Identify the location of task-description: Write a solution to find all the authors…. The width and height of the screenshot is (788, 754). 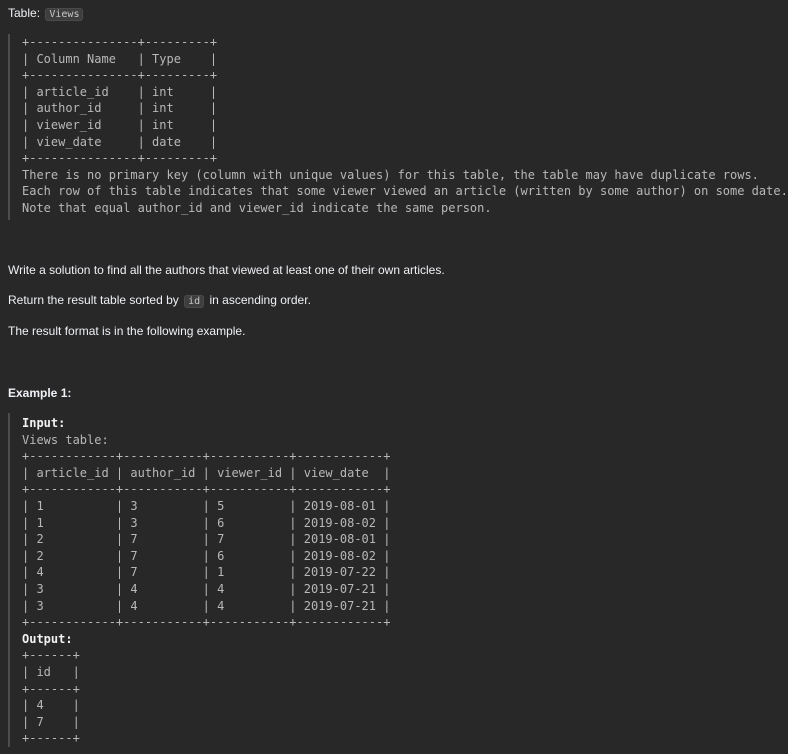
(226, 270).